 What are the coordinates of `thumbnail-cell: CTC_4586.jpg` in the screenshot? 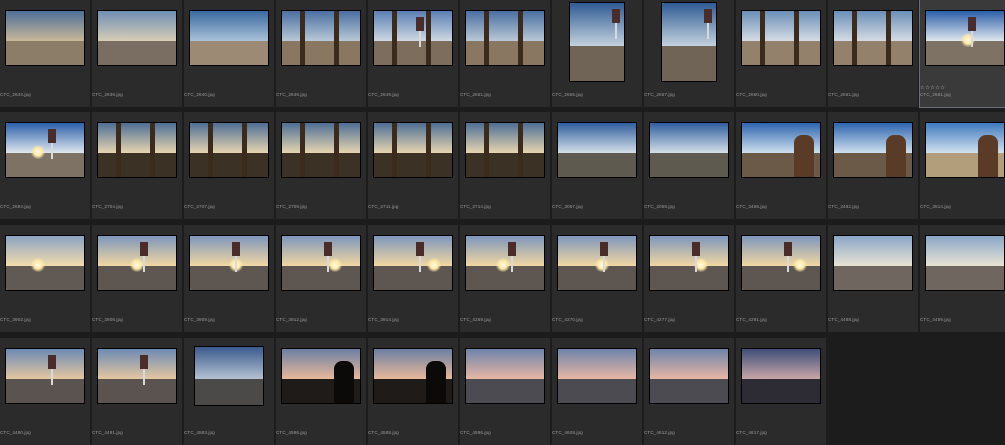 It's located at (321, 391).